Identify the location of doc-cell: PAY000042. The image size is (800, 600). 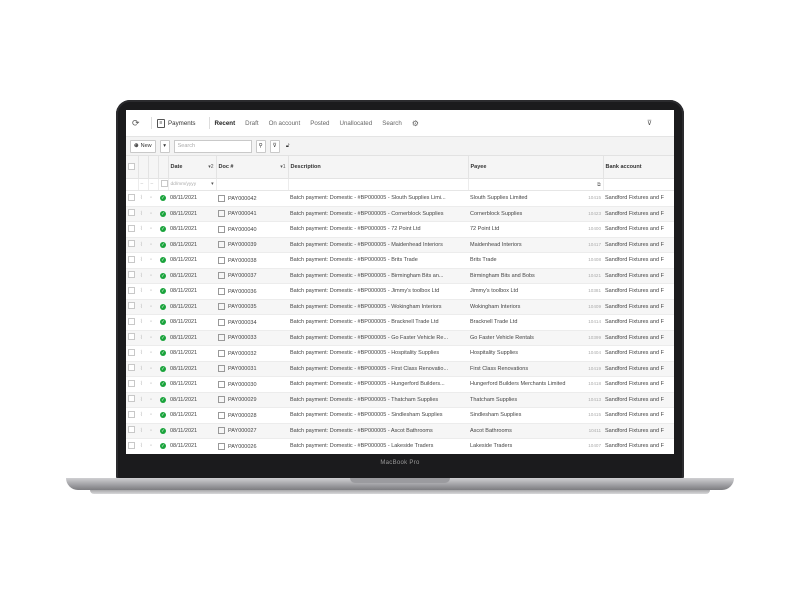
(252, 198).